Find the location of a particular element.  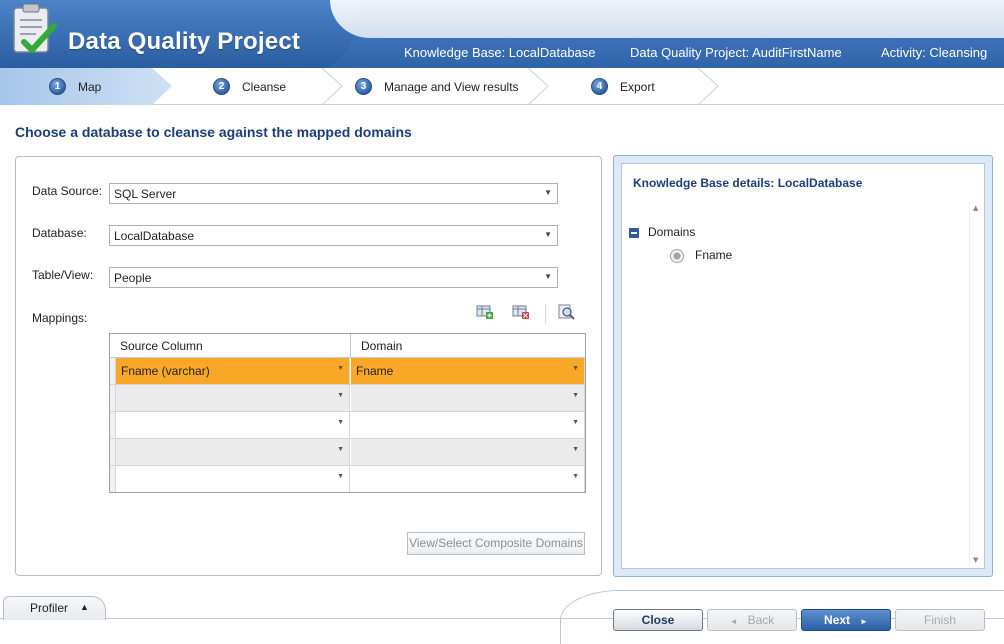

step-label: Map is located at coordinates (90, 86).